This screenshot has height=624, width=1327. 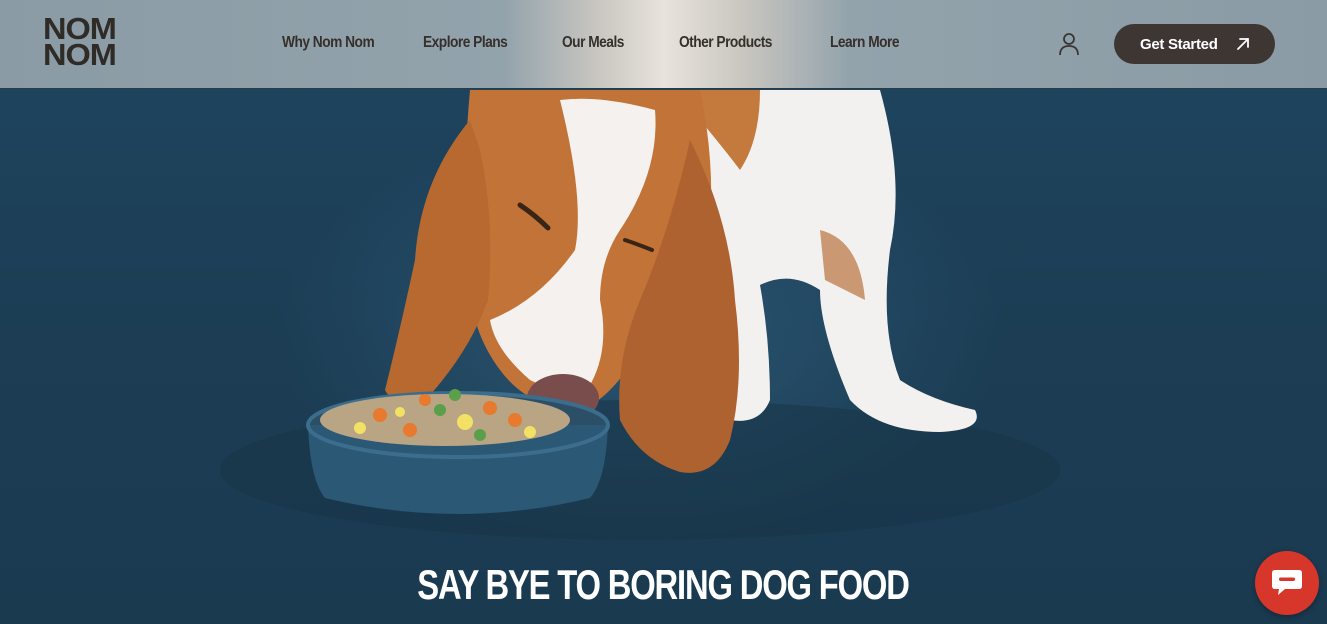 What do you see at coordinates (1243, 44) in the screenshot?
I see `arrow-up-right-icon` at bounding box center [1243, 44].